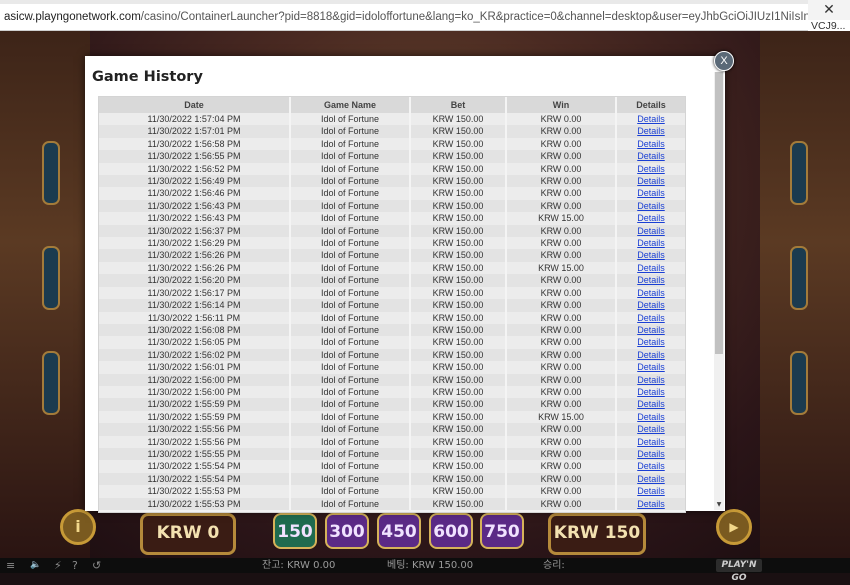 The image size is (850, 585). I want to click on cell-date: 11/30/2022 1:56:37 PM, so click(194, 231).